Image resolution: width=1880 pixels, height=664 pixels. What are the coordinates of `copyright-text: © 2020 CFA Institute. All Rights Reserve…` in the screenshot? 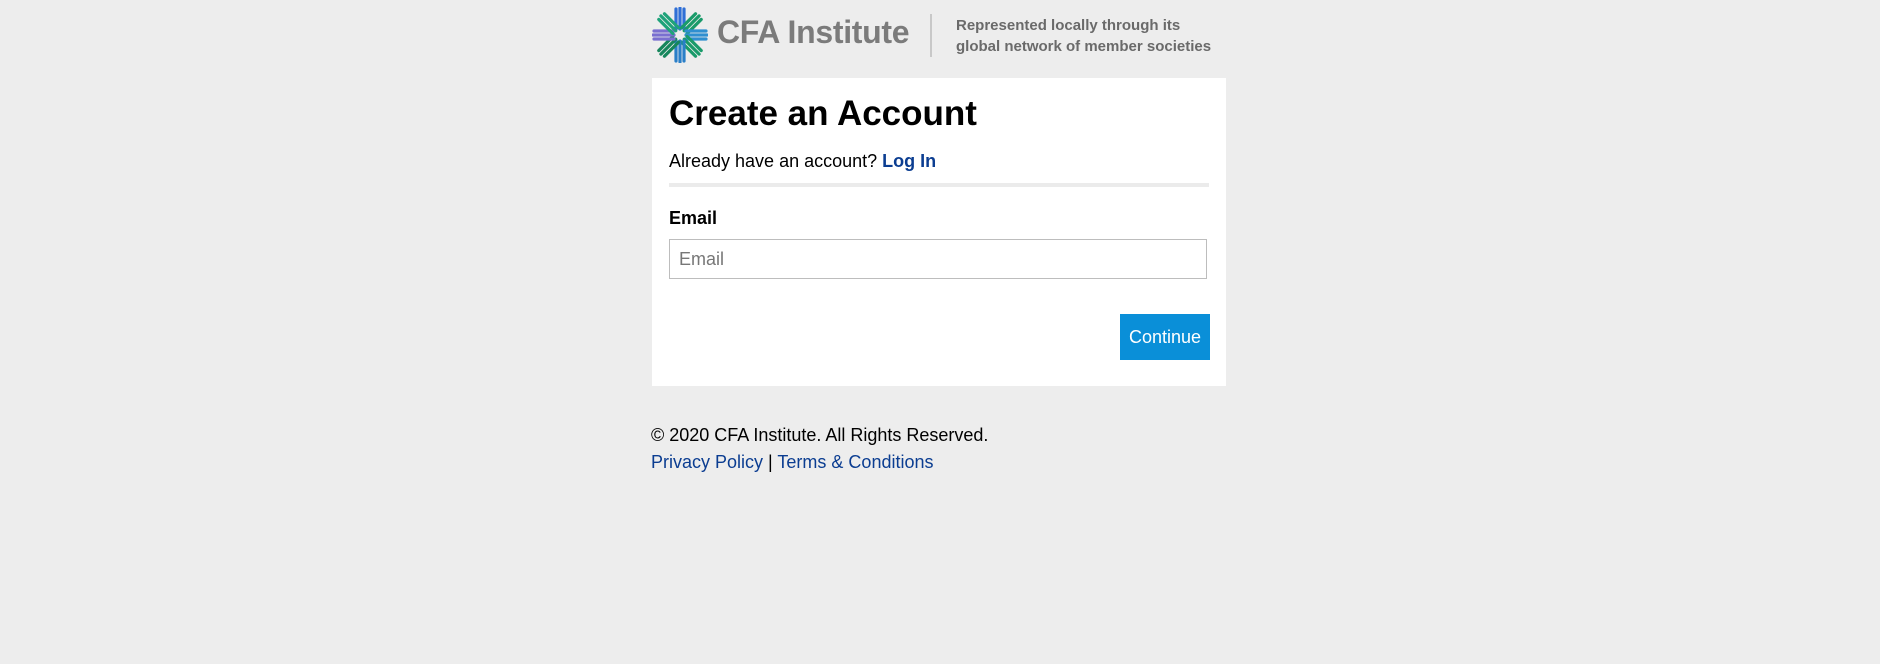 It's located at (820, 435).